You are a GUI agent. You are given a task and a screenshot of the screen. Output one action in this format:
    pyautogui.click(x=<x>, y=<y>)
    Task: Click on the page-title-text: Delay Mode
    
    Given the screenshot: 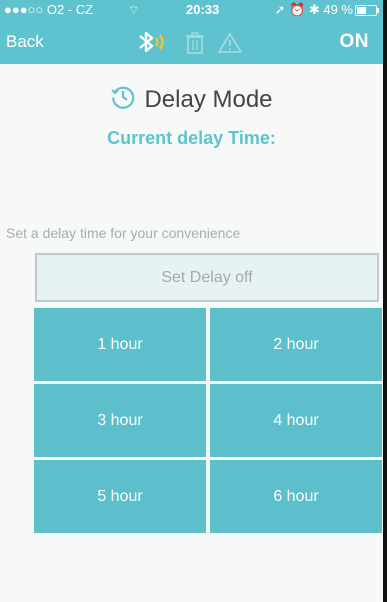 What is the action you would take?
    pyautogui.click(x=208, y=99)
    